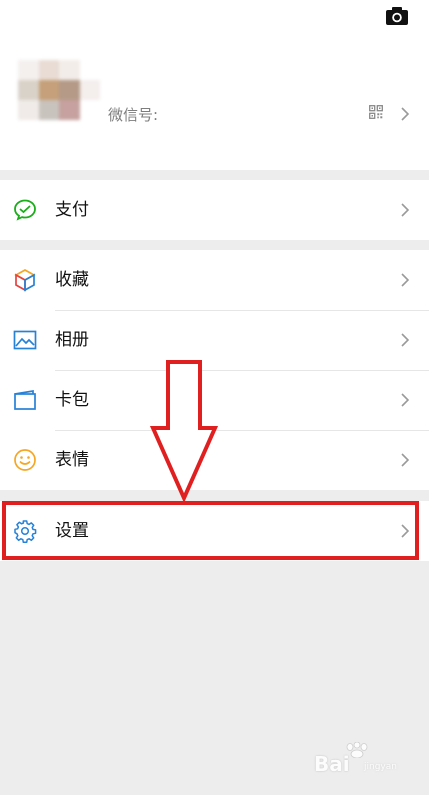 The height and width of the screenshot is (795, 429). I want to click on pay-group: 支付, so click(214, 210).